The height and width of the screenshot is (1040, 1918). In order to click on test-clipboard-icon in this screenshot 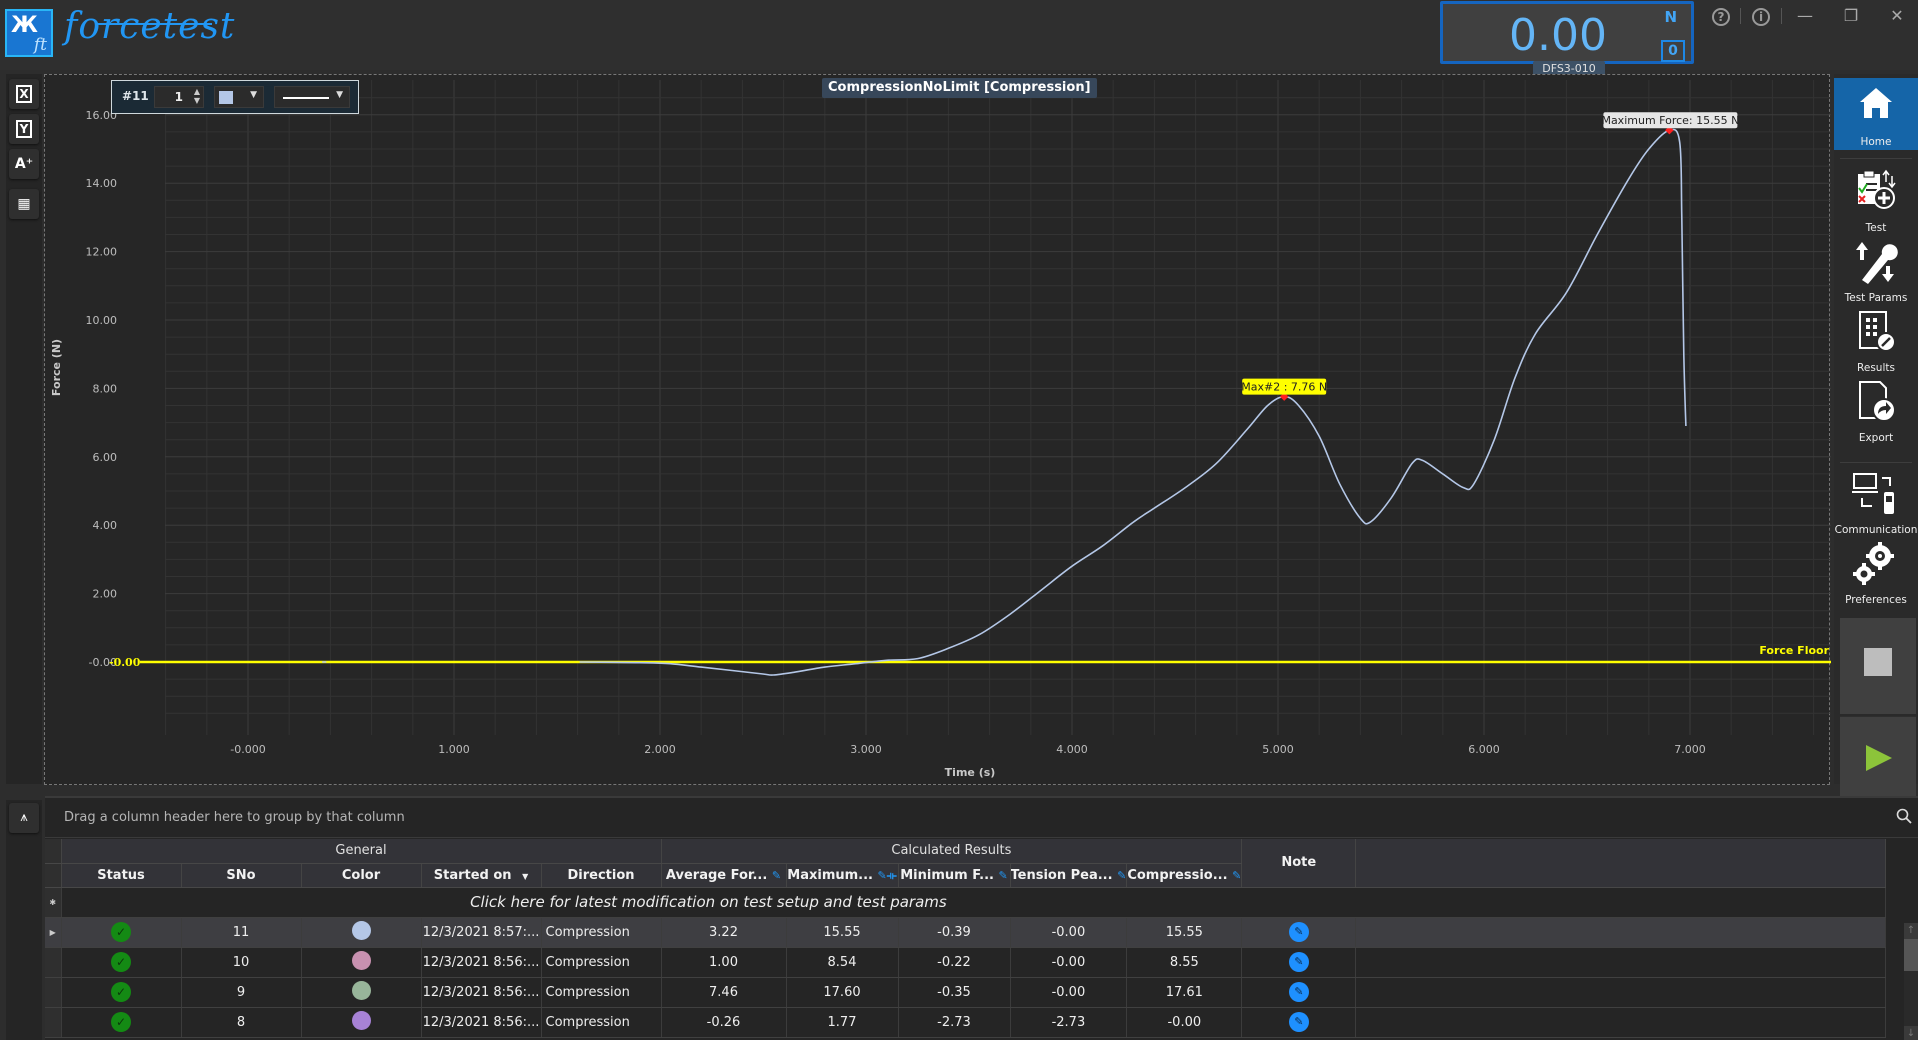, I will do `click(1877, 189)`.